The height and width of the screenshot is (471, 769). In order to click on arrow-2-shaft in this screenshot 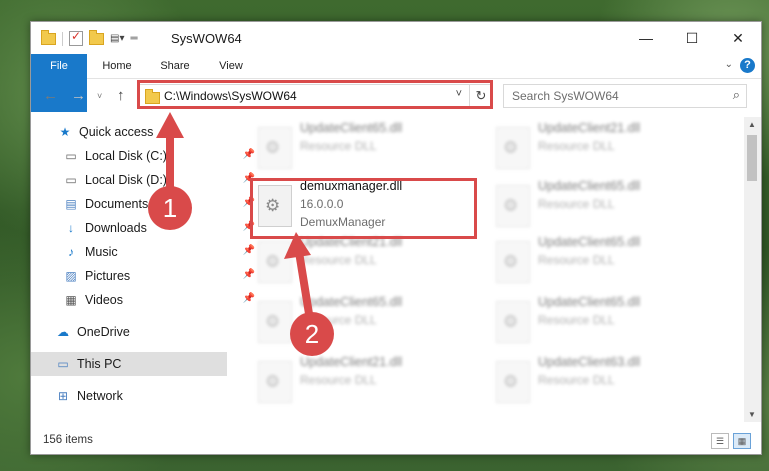, I will do `click(304, 286)`.